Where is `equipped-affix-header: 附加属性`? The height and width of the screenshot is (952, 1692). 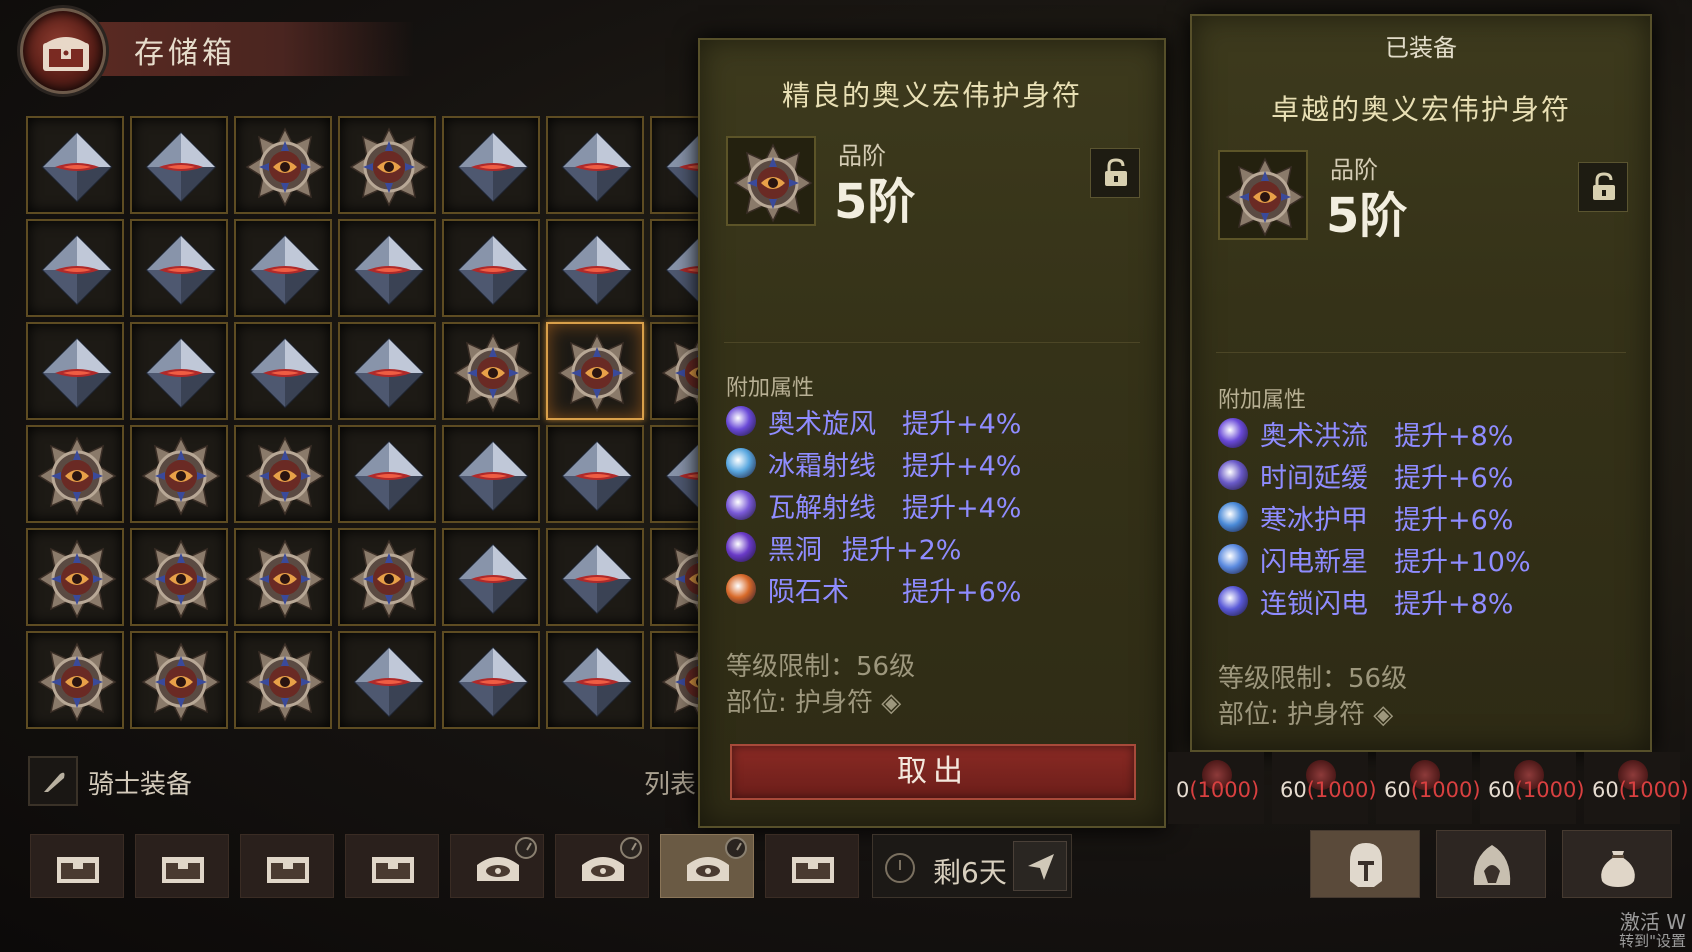
equipped-affix-header: 附加属性 is located at coordinates (1262, 400).